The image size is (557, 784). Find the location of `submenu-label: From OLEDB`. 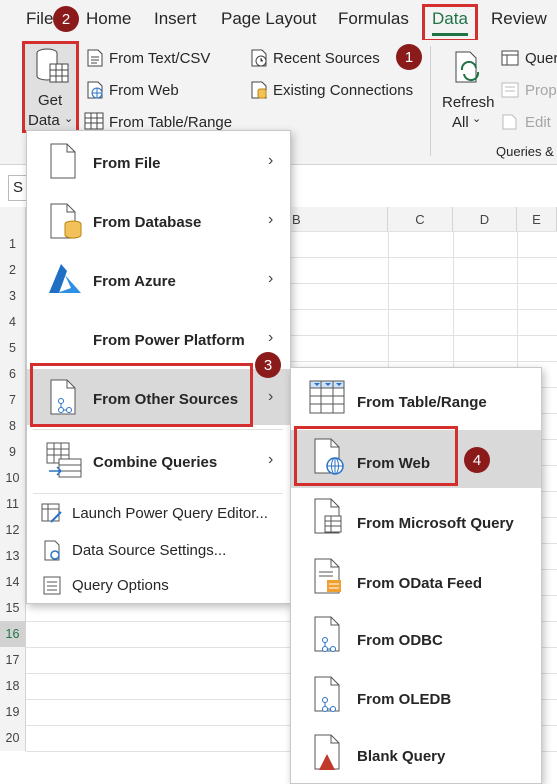

submenu-label: From OLEDB is located at coordinates (404, 699).